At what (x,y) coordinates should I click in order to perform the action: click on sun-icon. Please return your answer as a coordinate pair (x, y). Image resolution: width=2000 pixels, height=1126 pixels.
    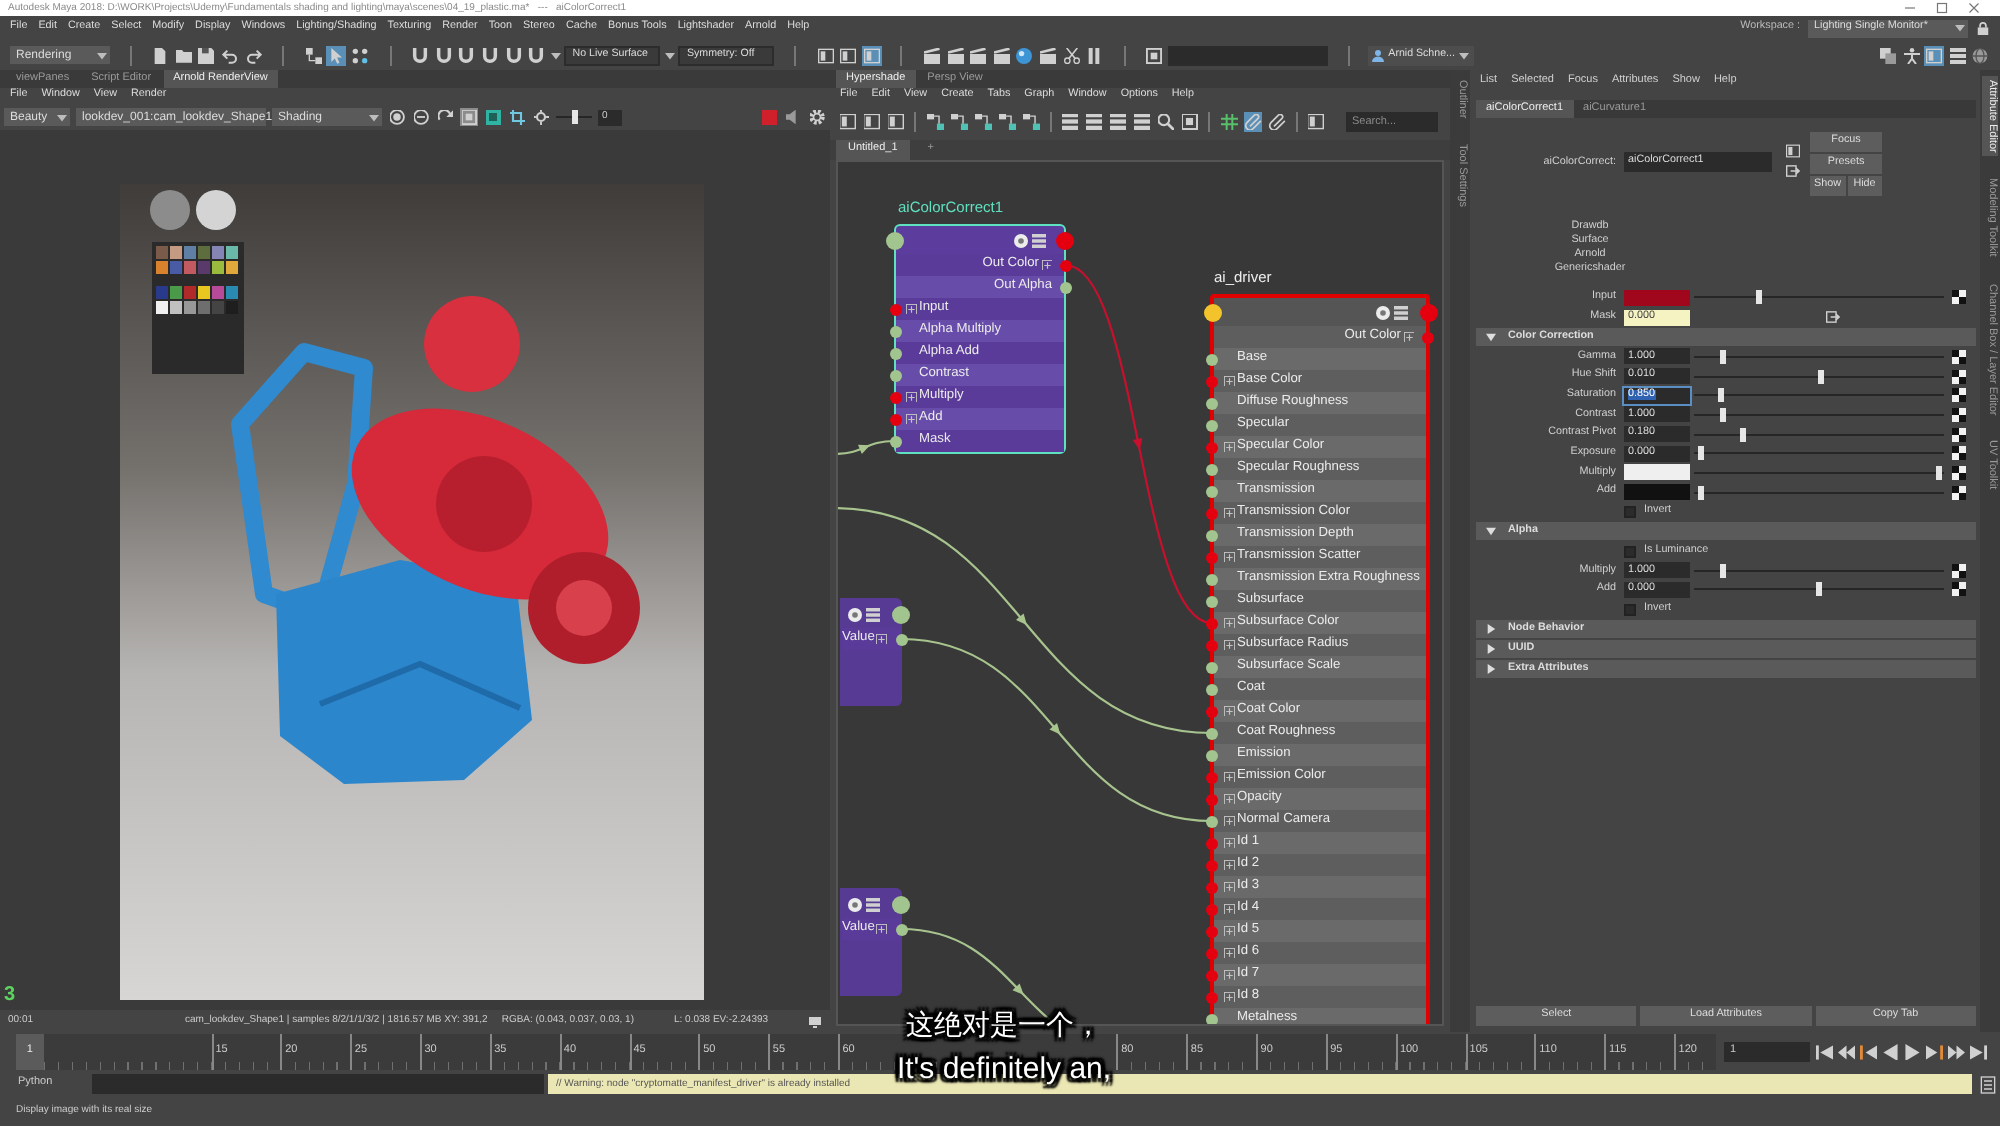
    Looking at the image, I should click on (541, 117).